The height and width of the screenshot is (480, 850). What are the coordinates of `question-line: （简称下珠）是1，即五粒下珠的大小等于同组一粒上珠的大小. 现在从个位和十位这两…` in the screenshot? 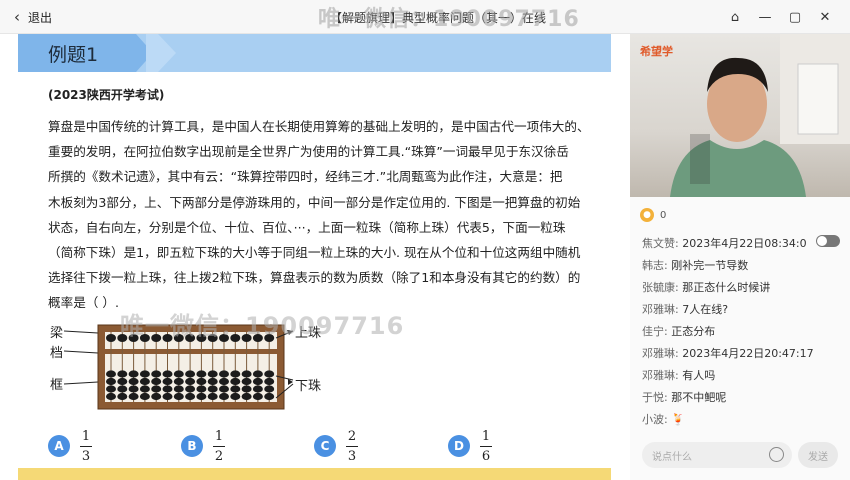 It's located at (314, 253).